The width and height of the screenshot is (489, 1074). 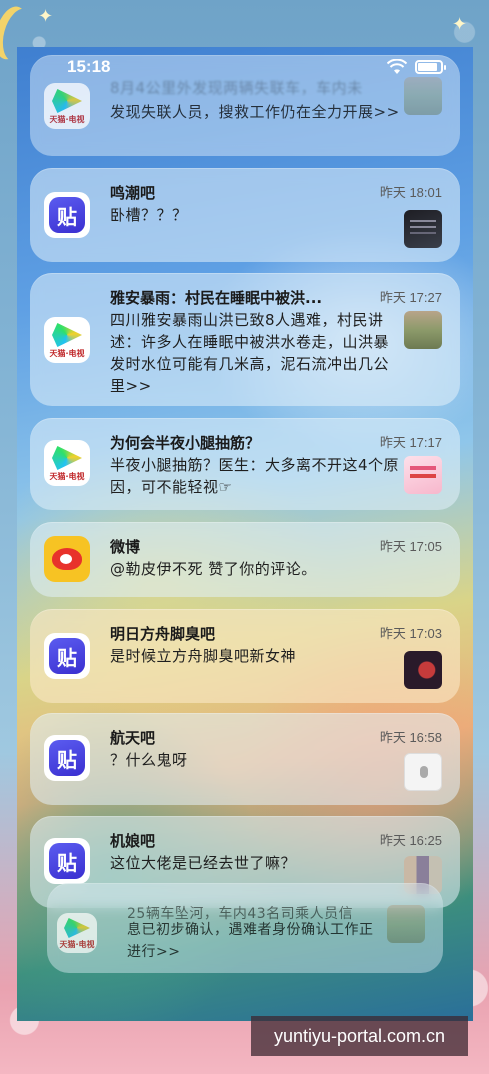 What do you see at coordinates (245, 759) in the screenshot?
I see `notification-card: 贴 航天吧 ？什么鬼呀 昨天 16:58` at bounding box center [245, 759].